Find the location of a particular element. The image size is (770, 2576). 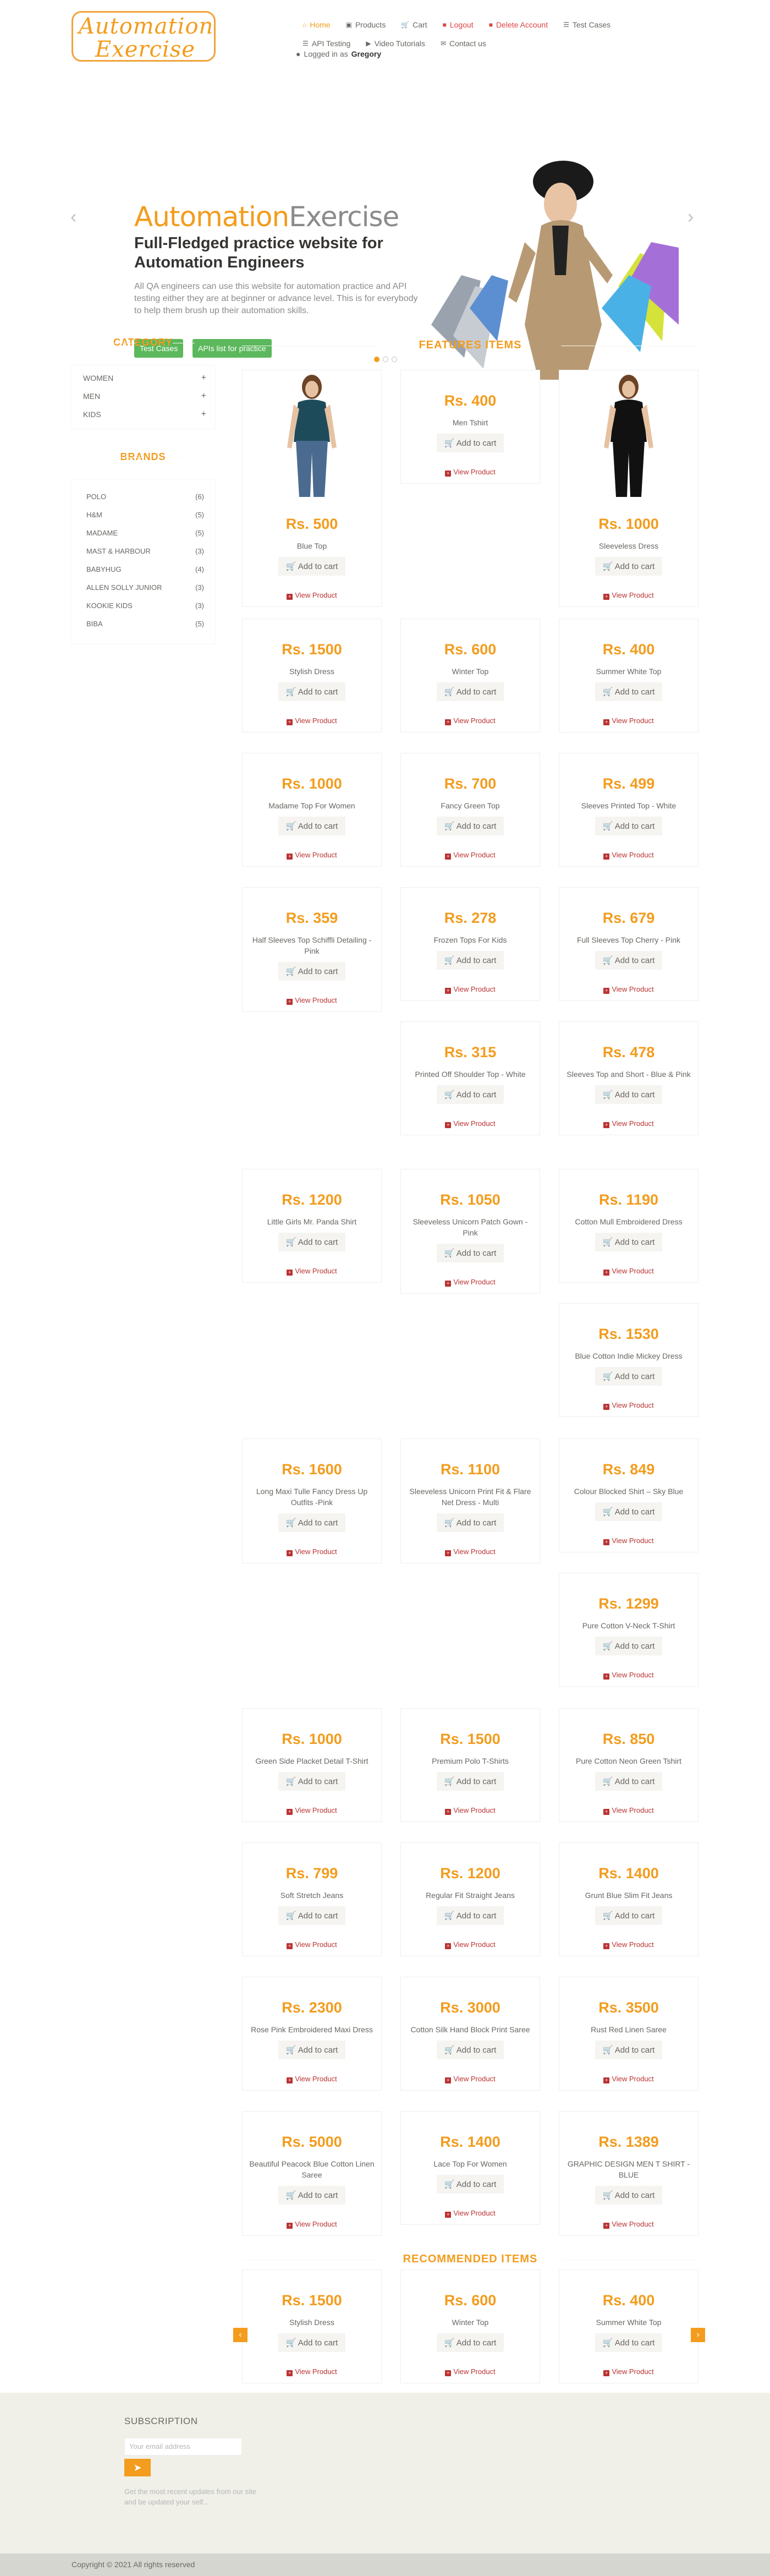

brand-allen-solly-junior: Allen Solly Junior (3) is located at coordinates (145, 587).